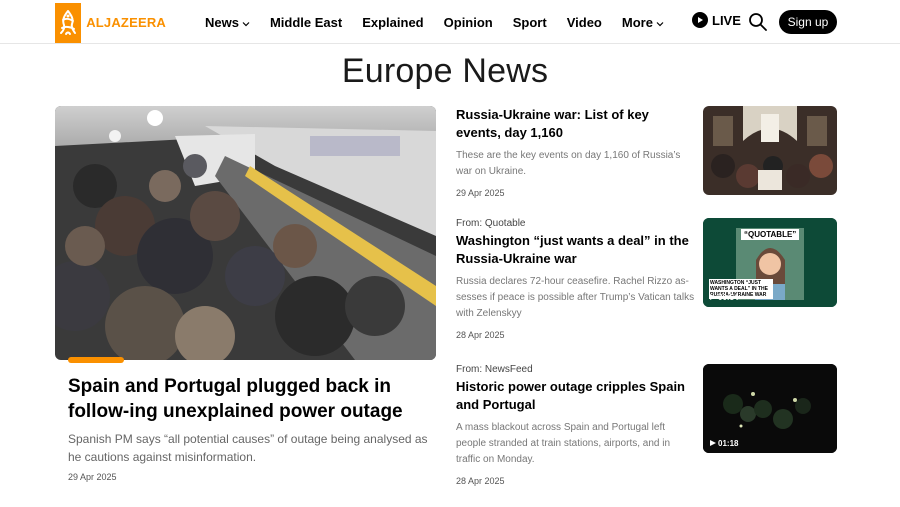 The width and height of the screenshot is (900, 507). Describe the element at coordinates (770, 408) in the screenshot. I see `video-thumbnail: 01:18` at that location.